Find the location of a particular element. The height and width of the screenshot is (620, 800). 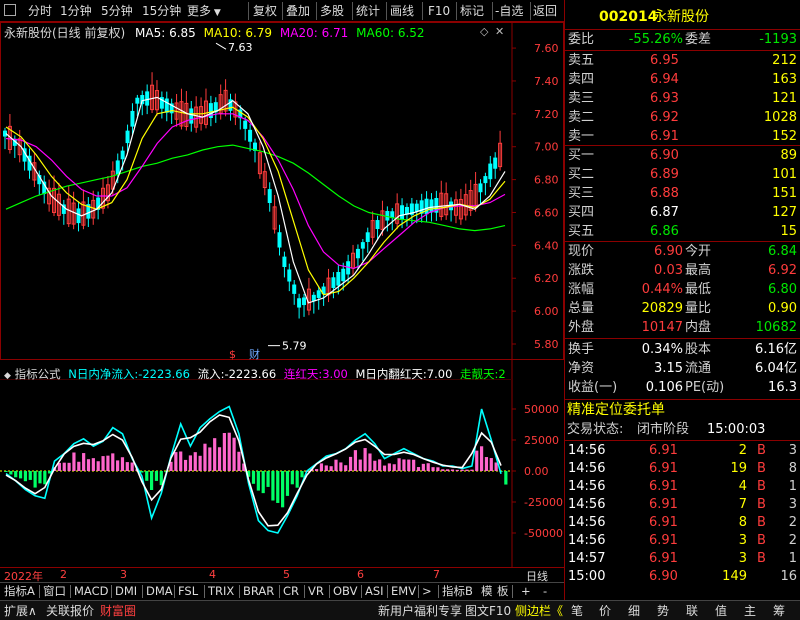

f10-button: F10 is located at coordinates (439, 11).